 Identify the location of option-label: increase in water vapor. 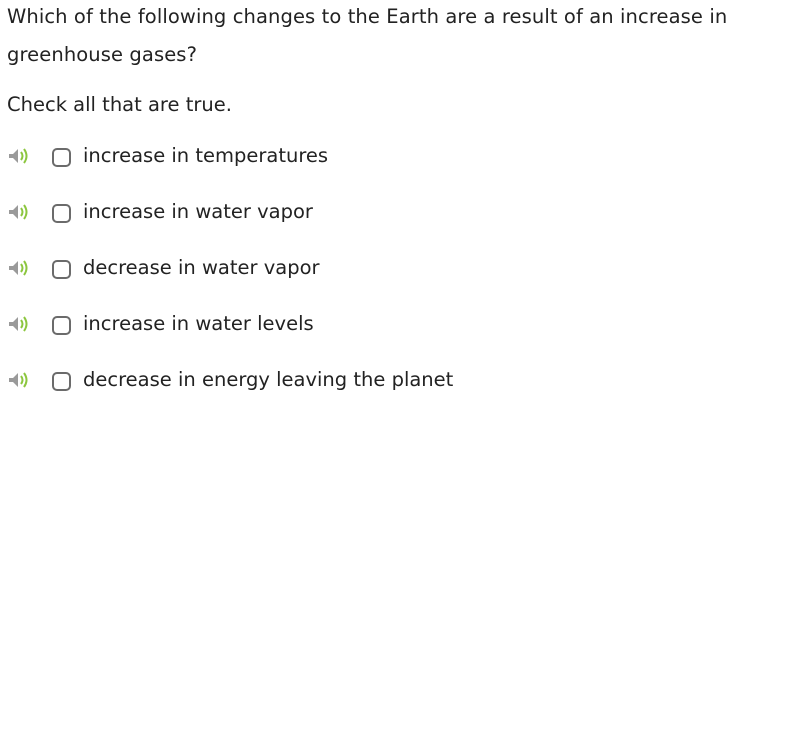
(198, 212).